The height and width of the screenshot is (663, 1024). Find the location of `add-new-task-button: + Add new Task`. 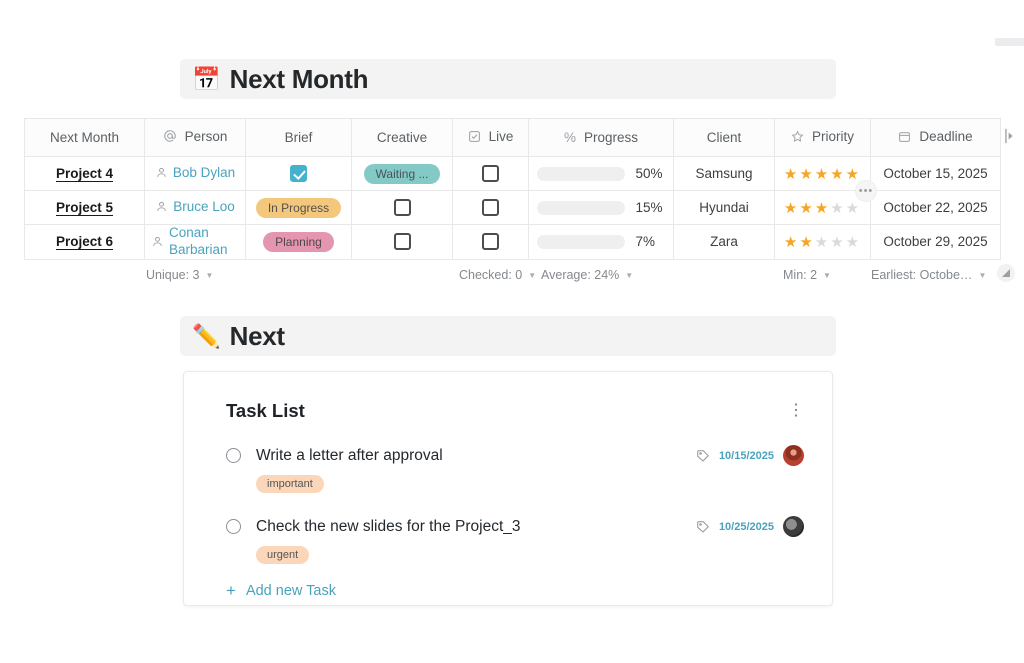

add-new-task-button: + Add new Task is located at coordinates (508, 590).